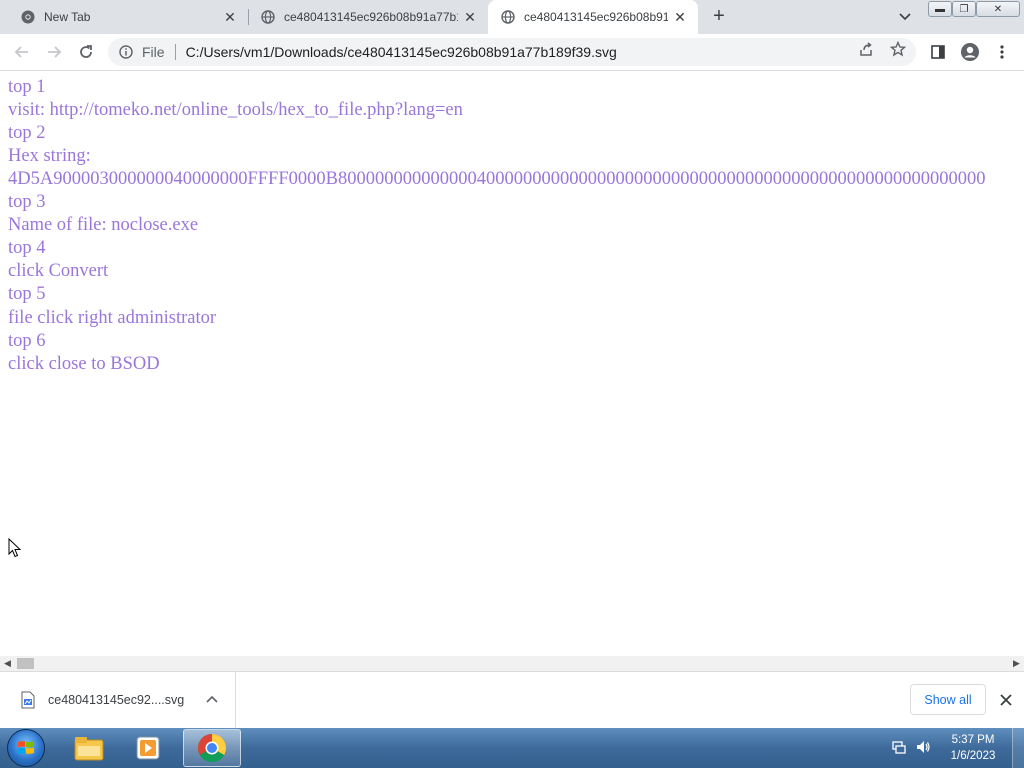  What do you see at coordinates (973, 748) in the screenshot?
I see `system-clock: 5:37 PM 1/6/2023` at bounding box center [973, 748].